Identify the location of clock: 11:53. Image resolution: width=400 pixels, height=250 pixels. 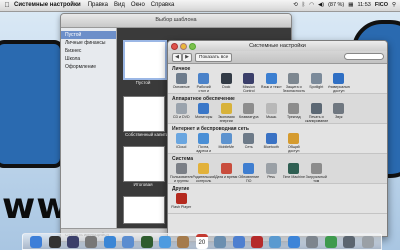
(363, 5).